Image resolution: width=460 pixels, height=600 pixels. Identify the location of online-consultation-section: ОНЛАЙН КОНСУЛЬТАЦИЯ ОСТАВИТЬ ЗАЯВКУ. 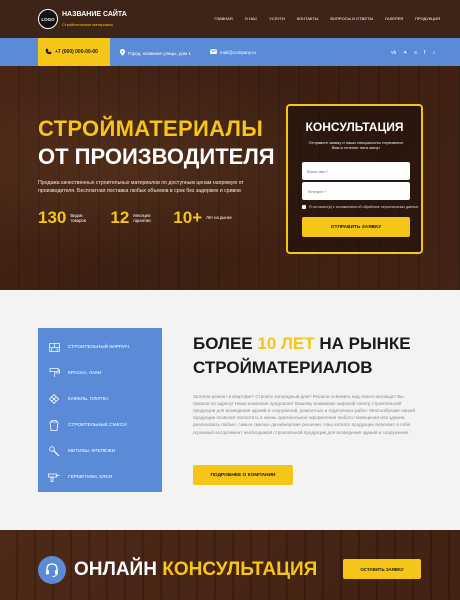
(230, 565).